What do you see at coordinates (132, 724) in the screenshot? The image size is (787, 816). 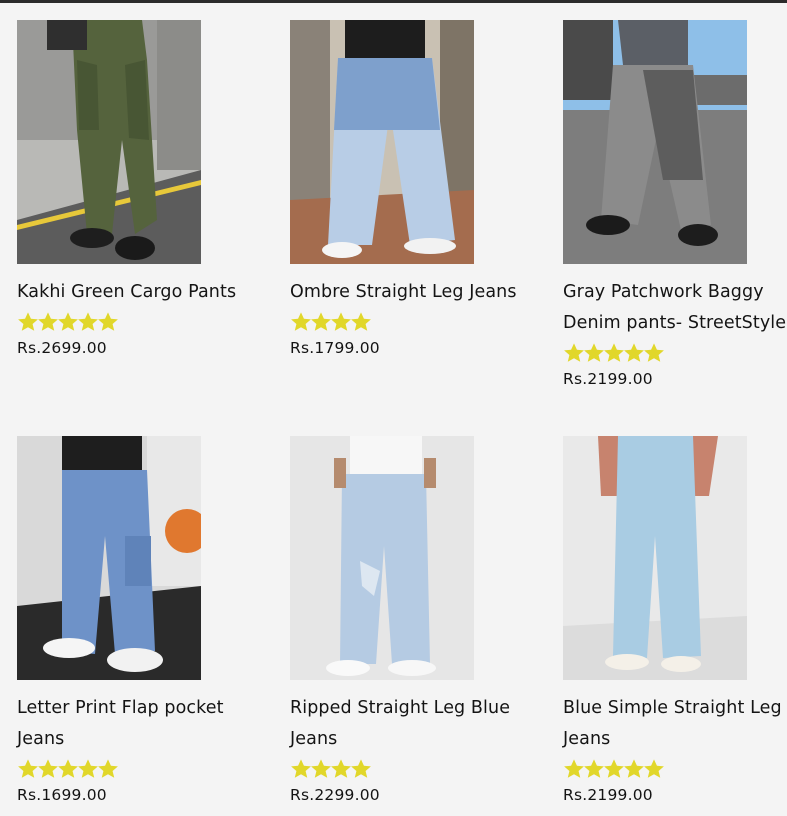 I see `product-name: Letter Print Flap pocket Jeans` at bounding box center [132, 724].